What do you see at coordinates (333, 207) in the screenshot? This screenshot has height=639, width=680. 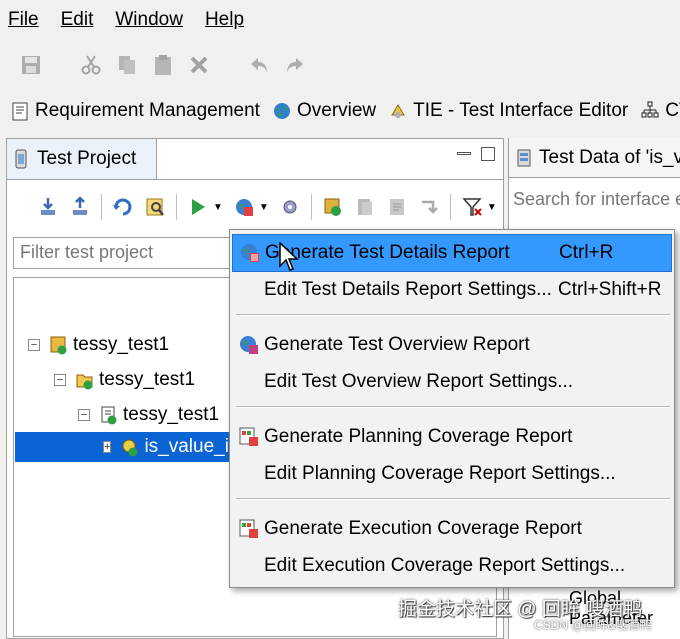 I see `module-icon` at bounding box center [333, 207].